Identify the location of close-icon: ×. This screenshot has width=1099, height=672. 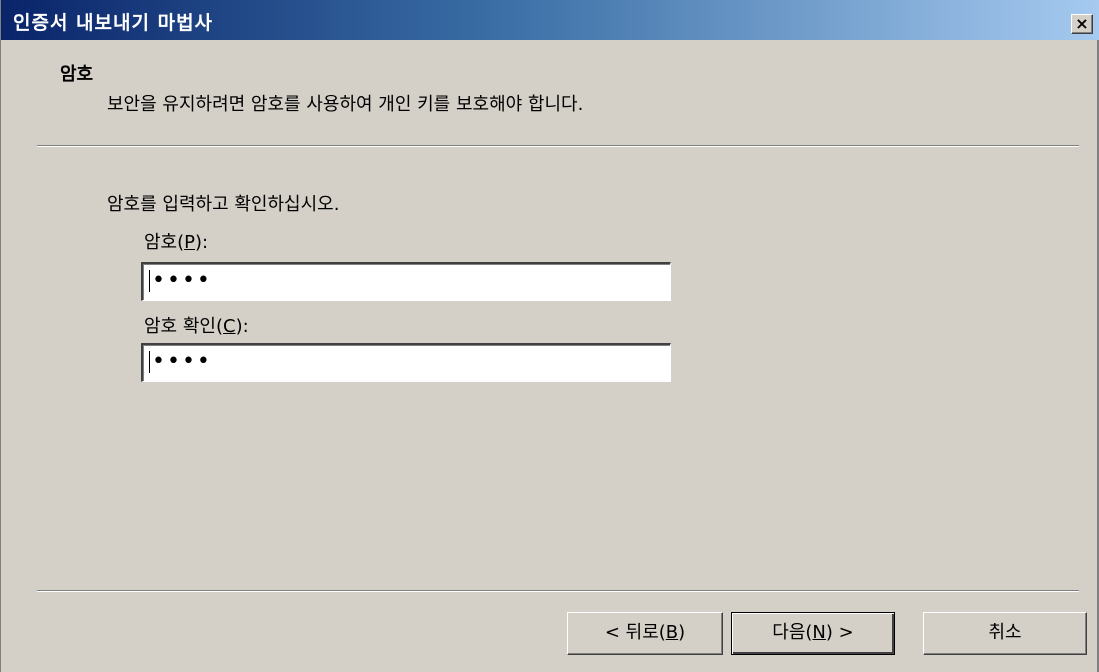
(1082, 23).